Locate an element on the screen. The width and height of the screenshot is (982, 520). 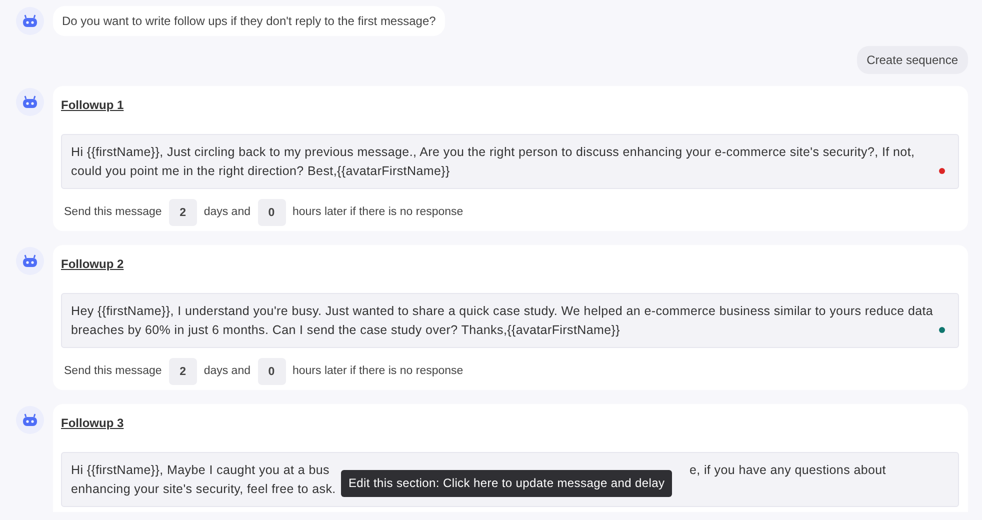
message-box: Hi {{firstName}}, Maybe I caught you at a bus Edit this section: Click here to update message and delay e, if you have any questions about enhancing your site's security, feel free to ask. is located at coordinates (510, 479).